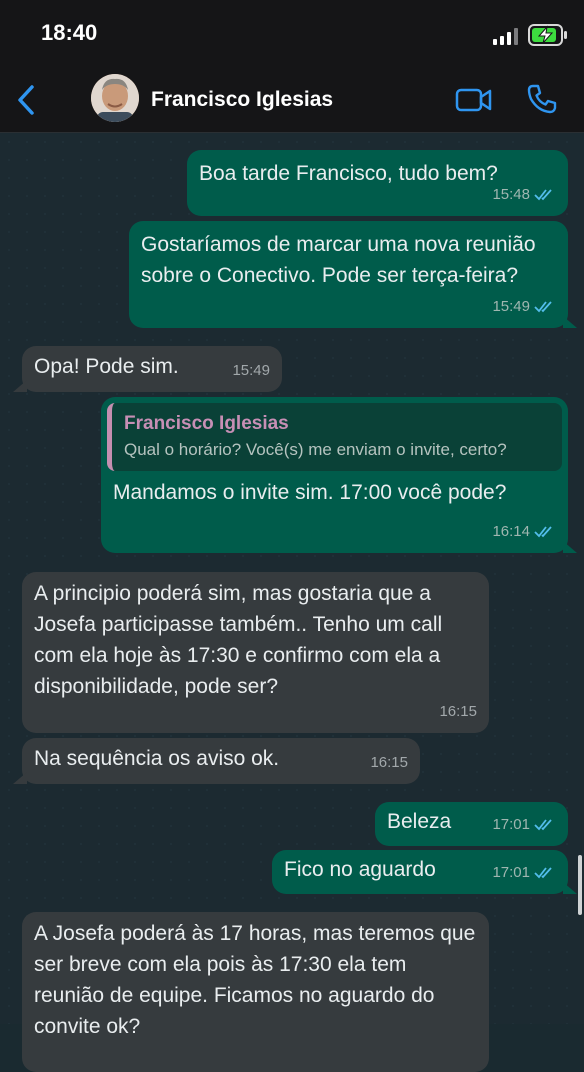 The width and height of the screenshot is (584, 1072). What do you see at coordinates (474, 100) in the screenshot?
I see `video-call-icon` at bounding box center [474, 100].